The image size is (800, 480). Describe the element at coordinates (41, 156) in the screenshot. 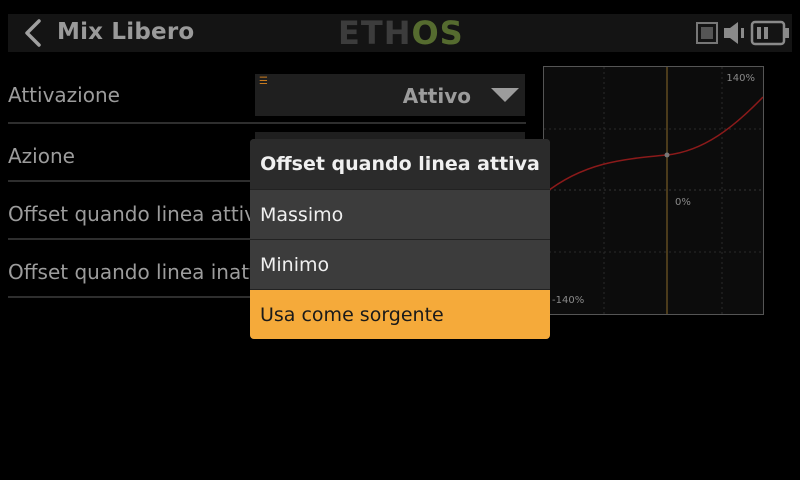

I see `setting-label: Azione` at that location.